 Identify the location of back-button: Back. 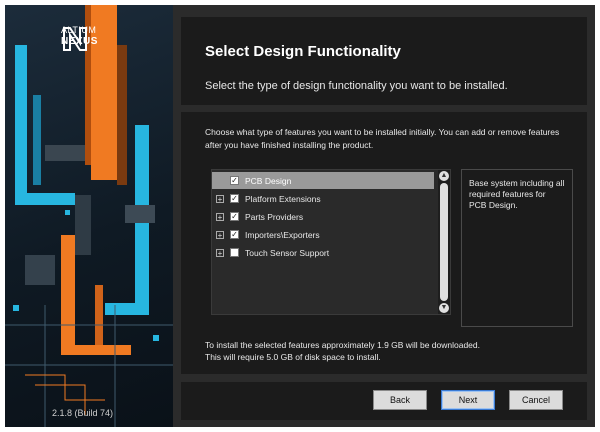
(400, 400).